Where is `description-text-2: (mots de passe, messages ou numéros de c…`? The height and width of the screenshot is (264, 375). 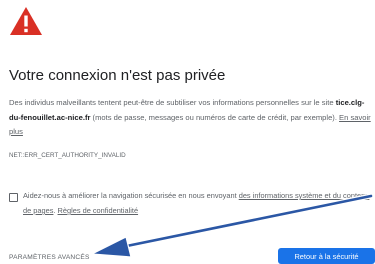
description-text-2: (mots de passe, messages ou numéros de c… is located at coordinates (215, 117).